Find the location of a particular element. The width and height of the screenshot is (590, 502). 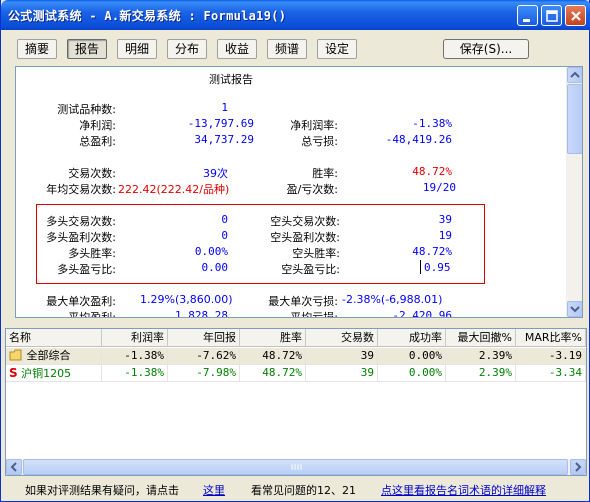

scroll-up-button is located at coordinates (574, 75).